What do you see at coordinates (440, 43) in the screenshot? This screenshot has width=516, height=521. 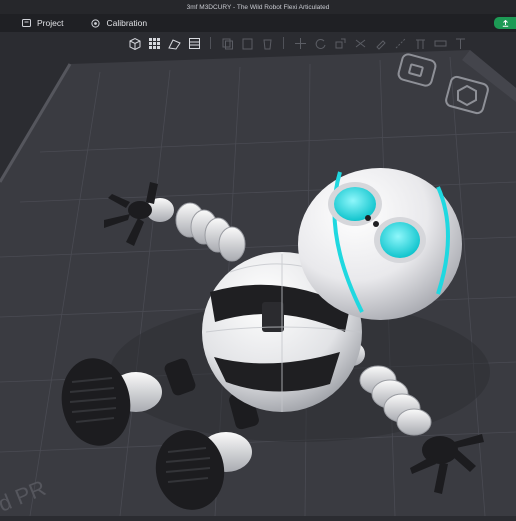 I see `measure-icon` at bounding box center [440, 43].